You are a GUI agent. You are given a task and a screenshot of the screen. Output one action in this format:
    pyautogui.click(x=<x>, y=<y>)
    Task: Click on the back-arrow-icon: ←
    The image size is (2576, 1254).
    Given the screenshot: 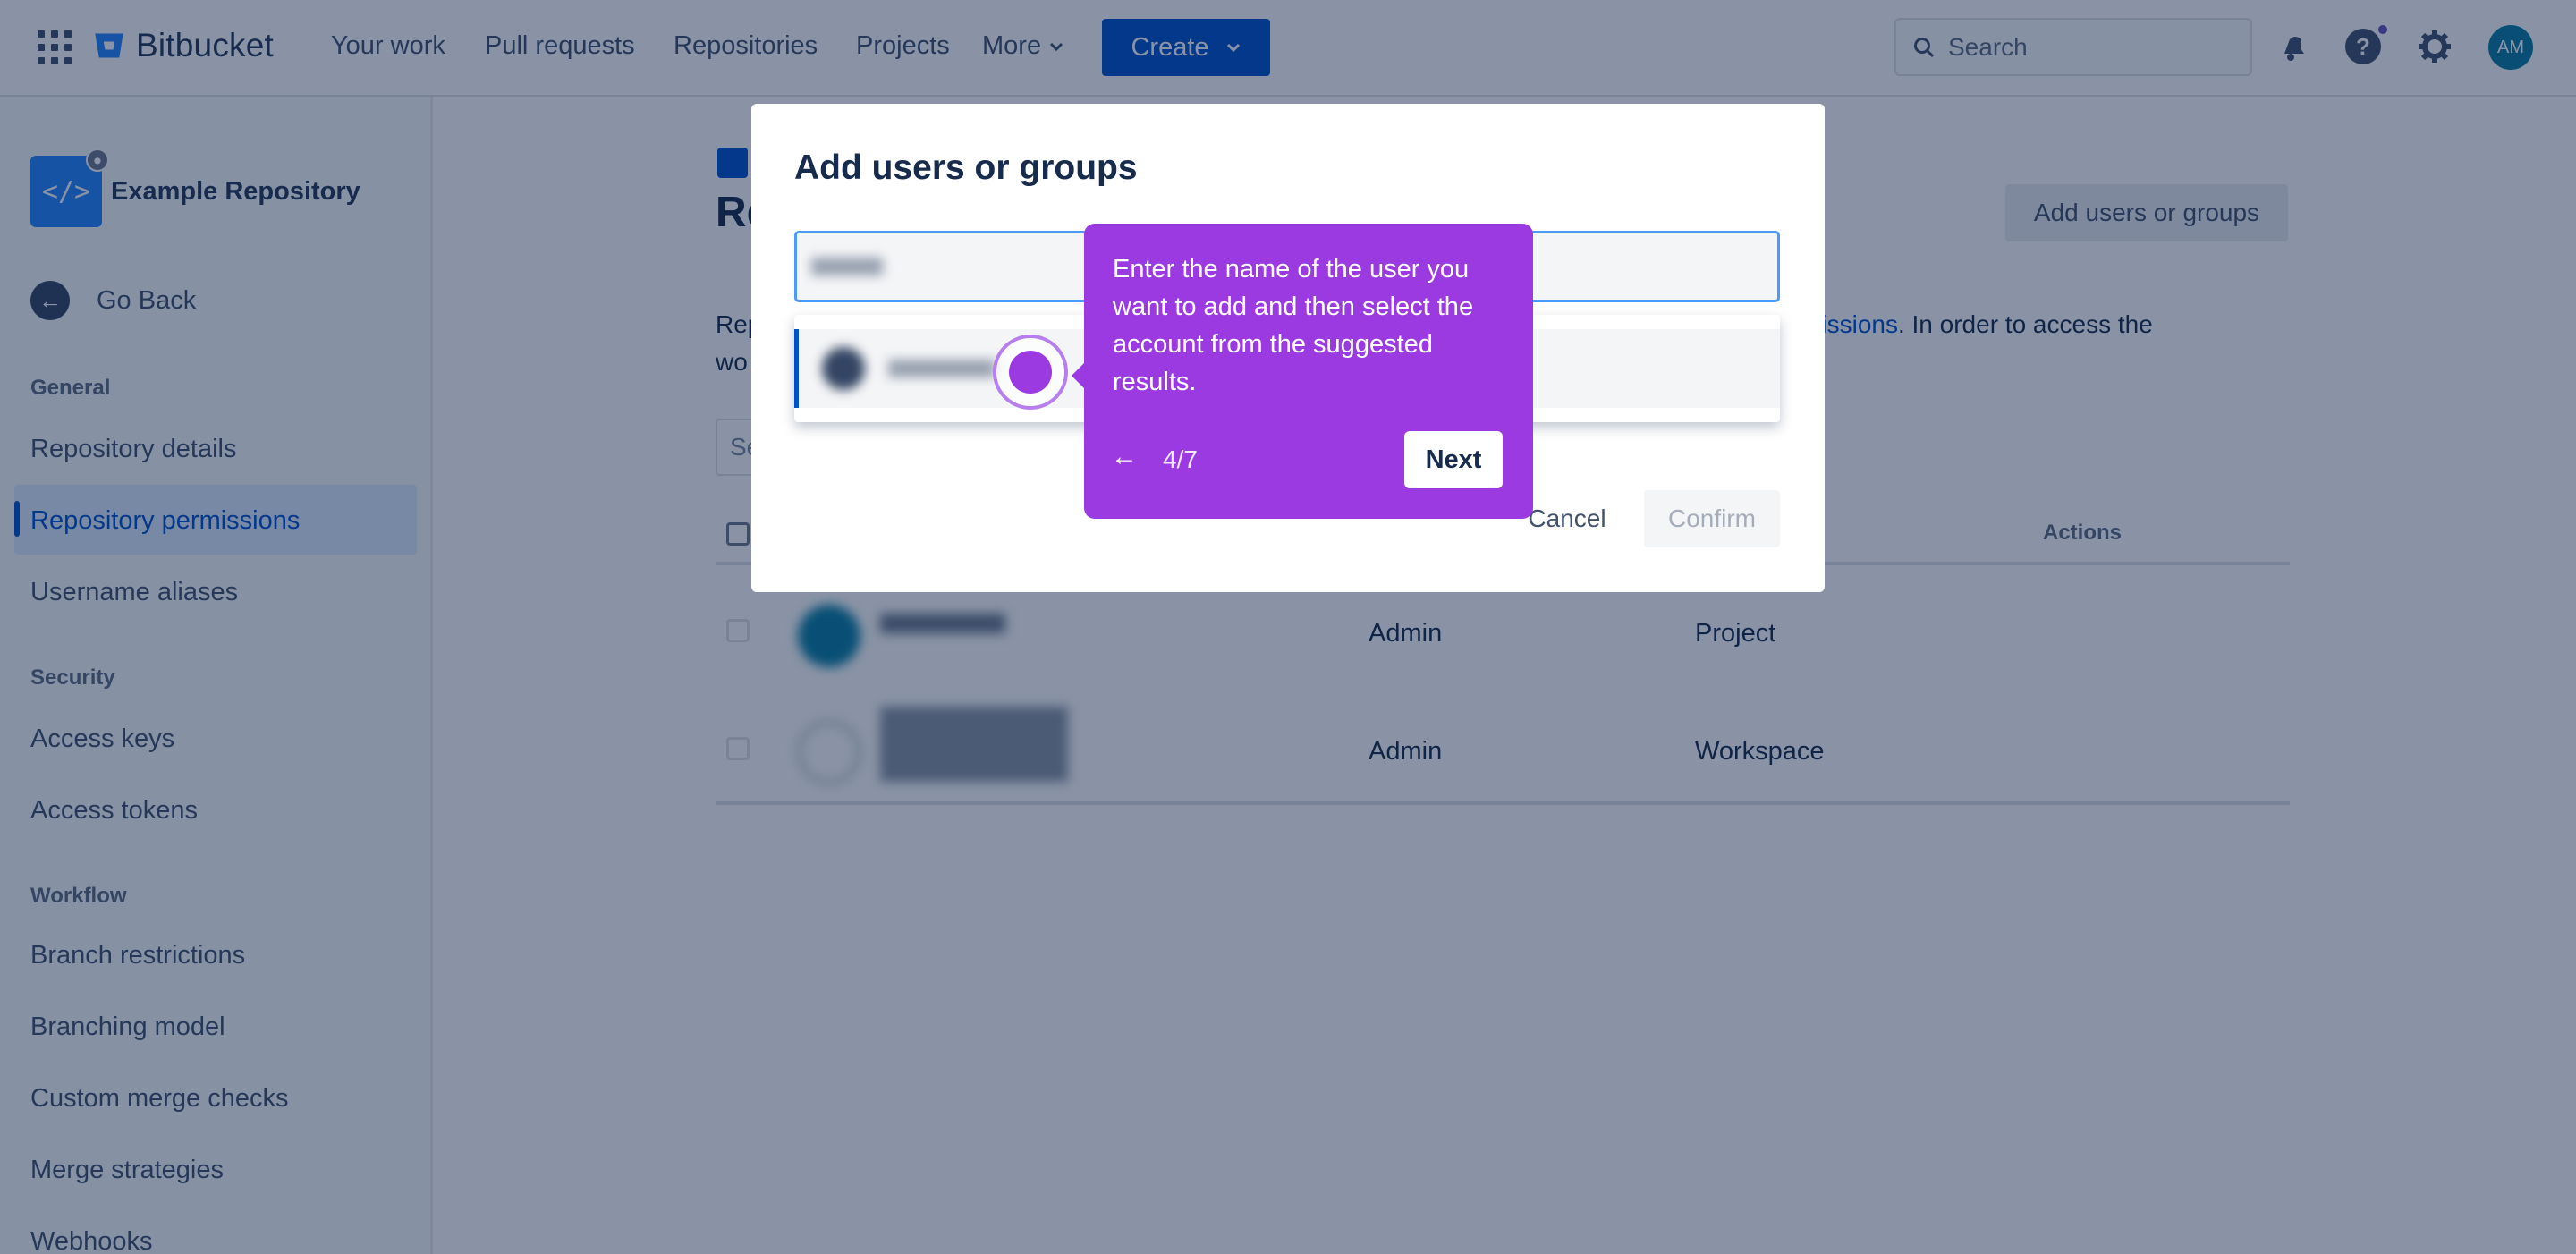 What is the action you would take?
    pyautogui.click(x=1124, y=457)
    